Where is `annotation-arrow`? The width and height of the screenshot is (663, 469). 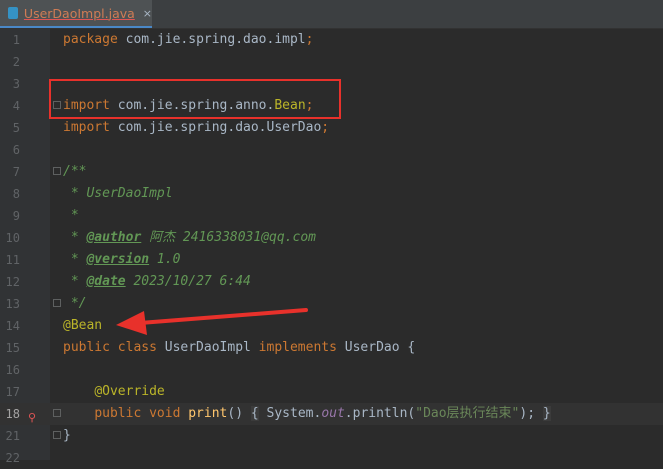 annotation-arrow is located at coordinates (212, 321).